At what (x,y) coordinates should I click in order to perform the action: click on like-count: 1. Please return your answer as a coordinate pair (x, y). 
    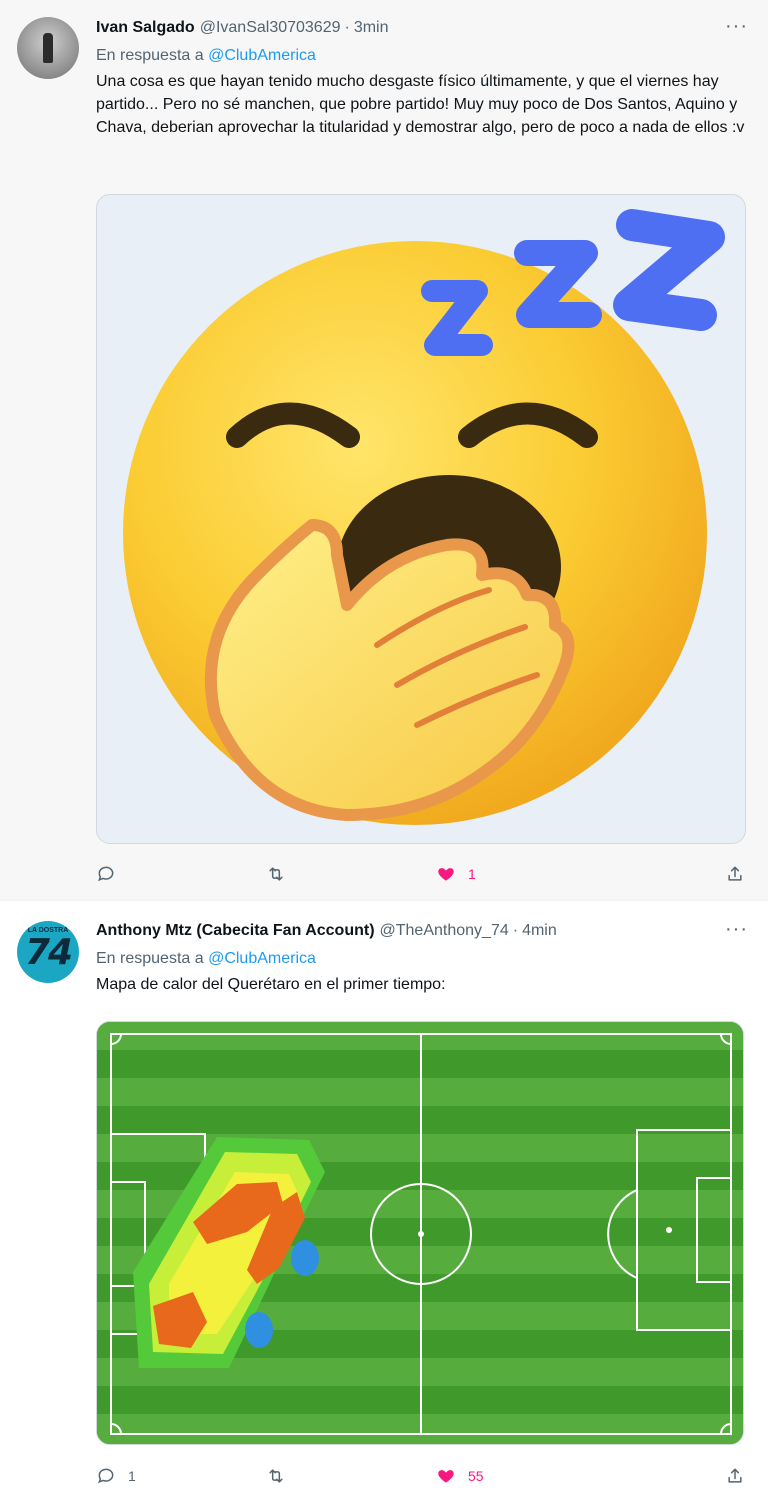
    Looking at the image, I should click on (472, 874).